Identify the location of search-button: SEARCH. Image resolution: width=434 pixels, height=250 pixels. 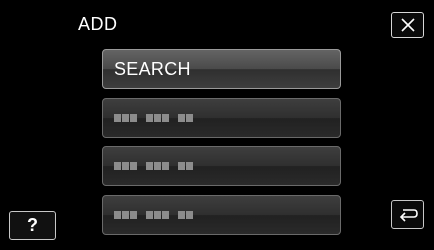
(221, 69).